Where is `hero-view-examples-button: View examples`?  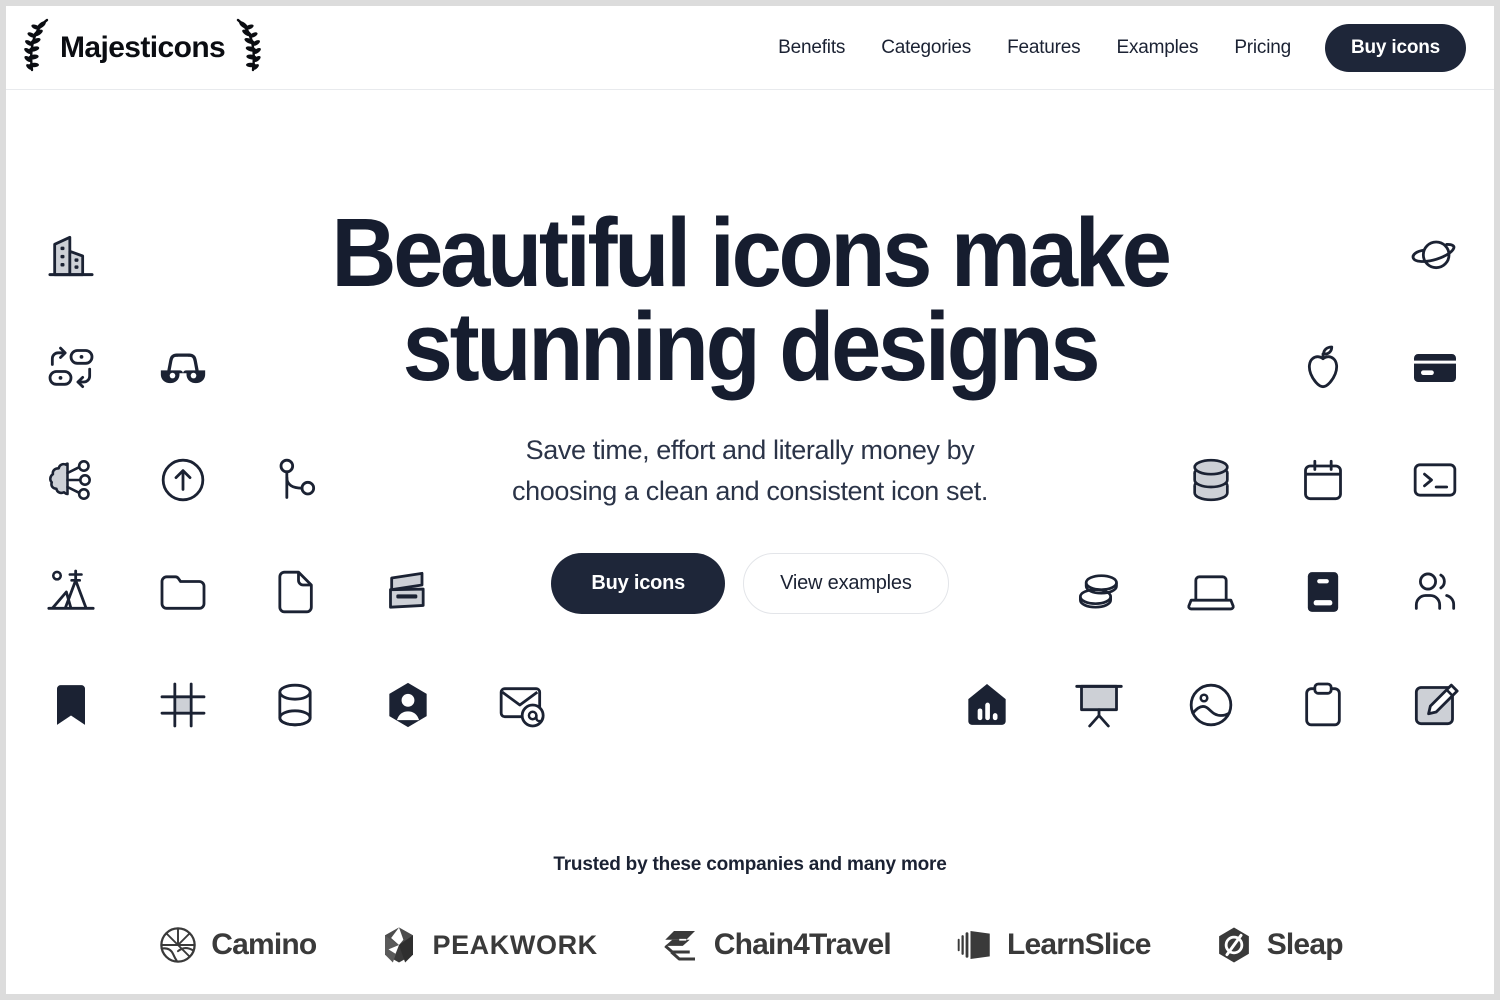
hero-view-examples-button: View examples is located at coordinates (846, 584).